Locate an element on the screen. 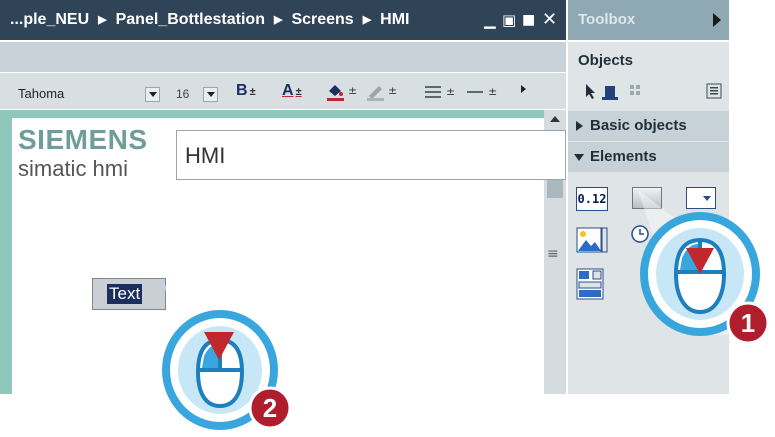  fill-color-button: ± is located at coordinates (343, 94).